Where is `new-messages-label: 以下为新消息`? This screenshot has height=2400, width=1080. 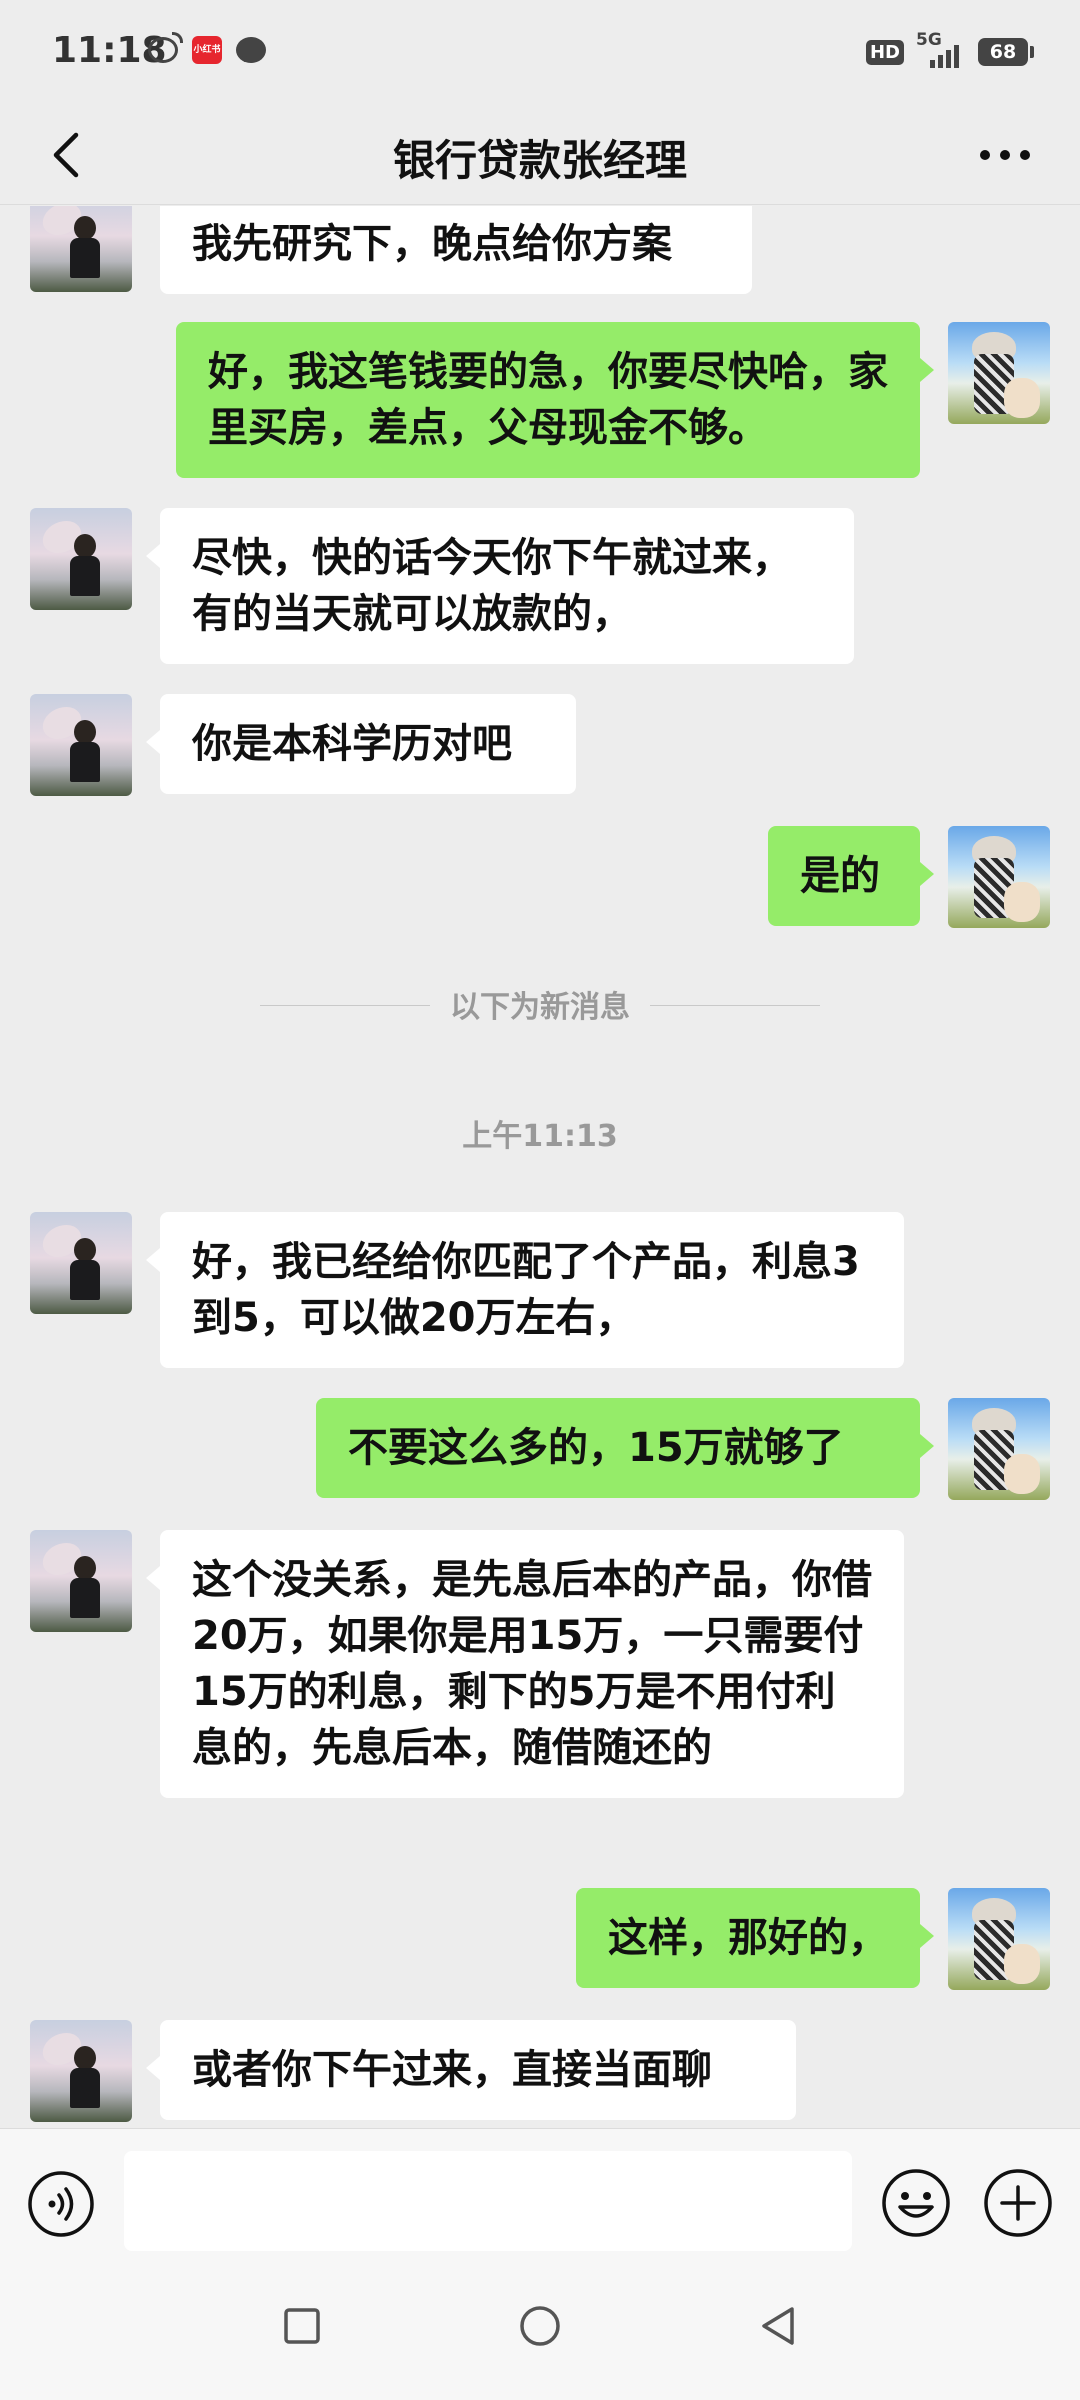
new-messages-label: 以下为新消息 is located at coordinates (540, 1007).